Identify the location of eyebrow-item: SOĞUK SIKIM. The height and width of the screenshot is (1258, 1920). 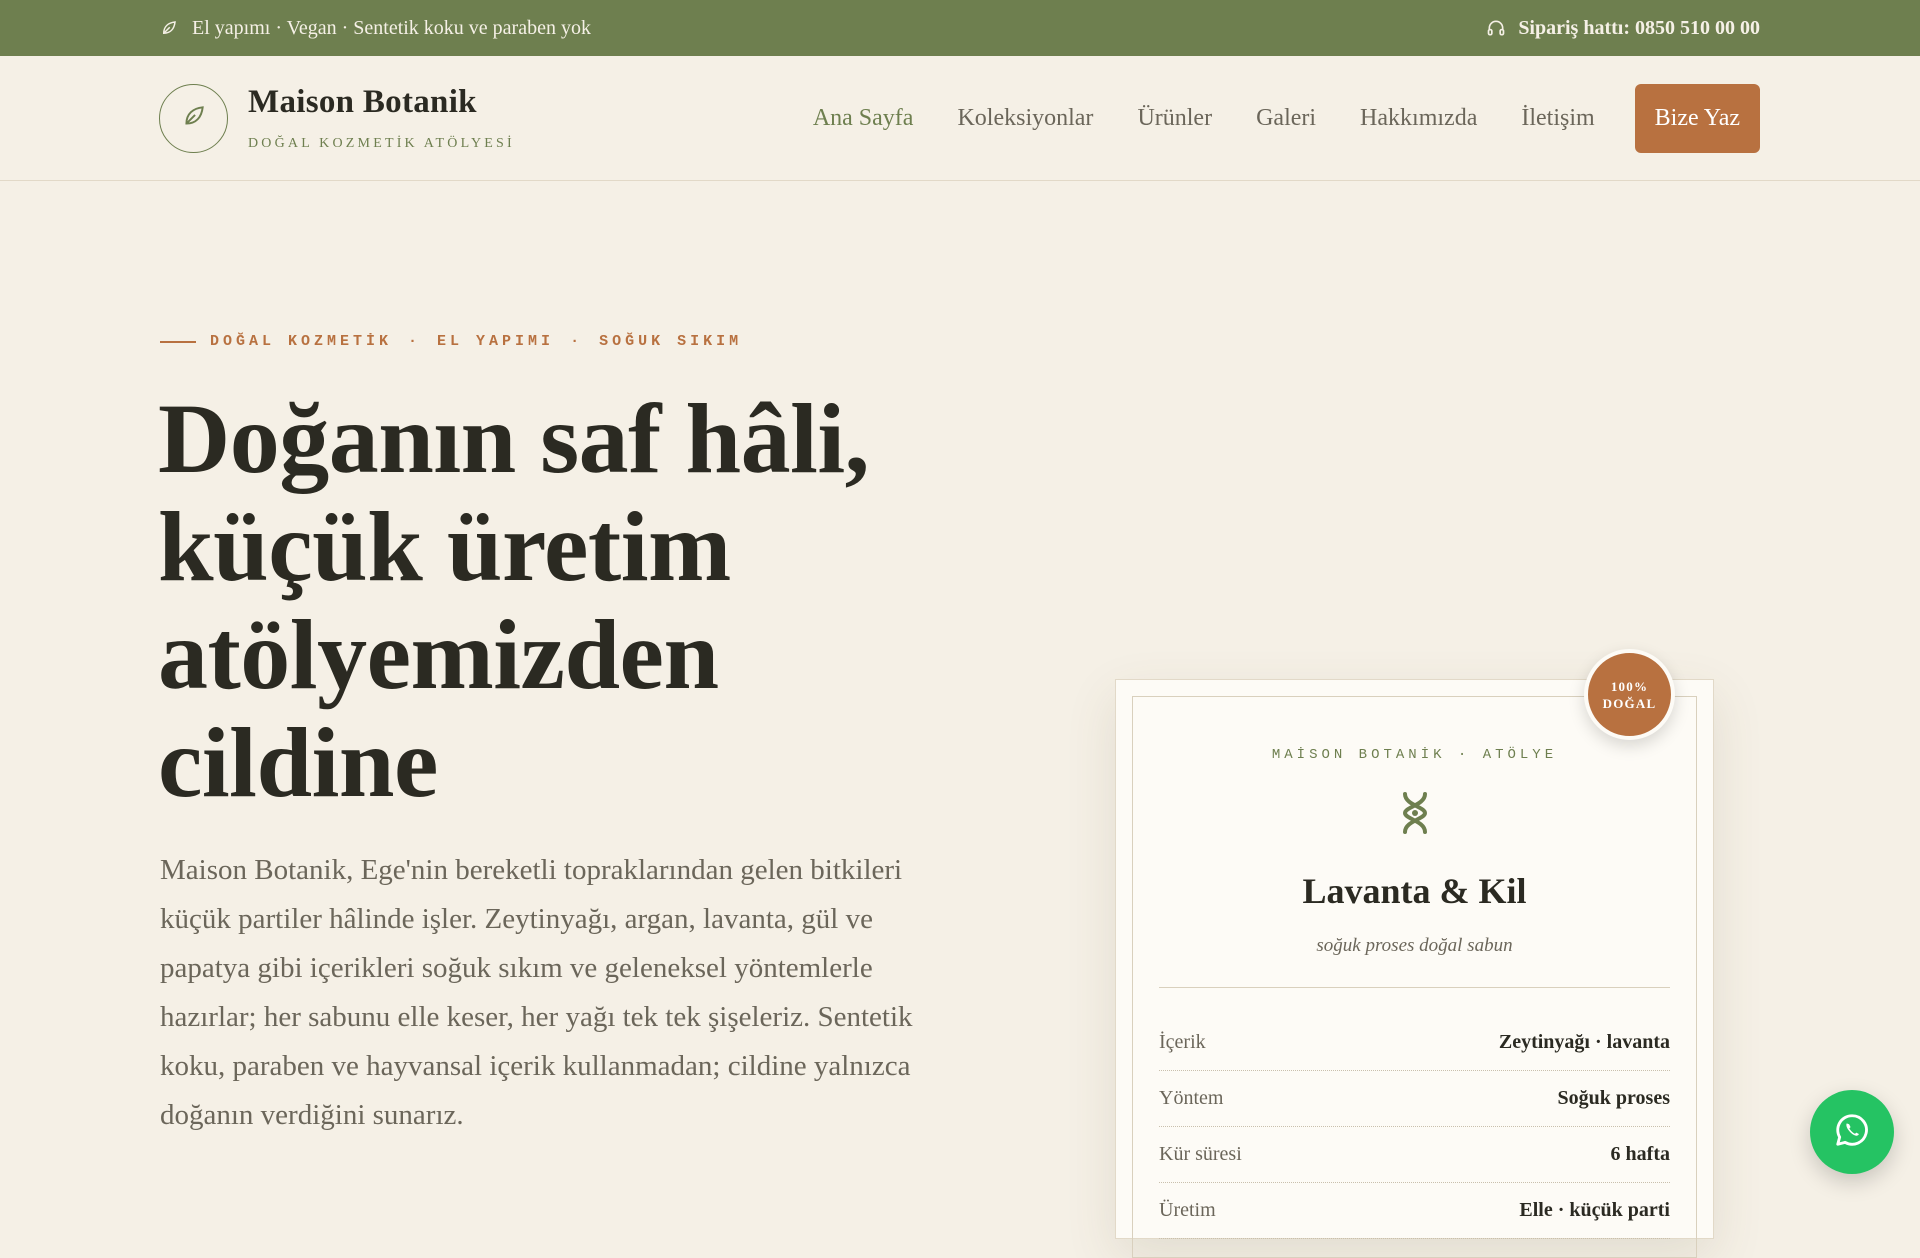
(671, 341).